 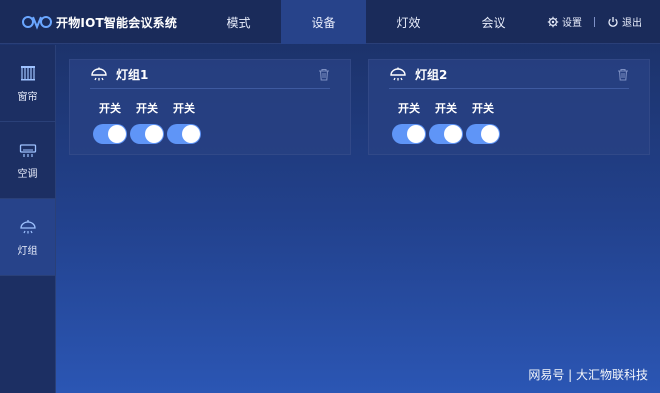 What do you see at coordinates (27, 72) in the screenshot?
I see `curtain-icon` at bounding box center [27, 72].